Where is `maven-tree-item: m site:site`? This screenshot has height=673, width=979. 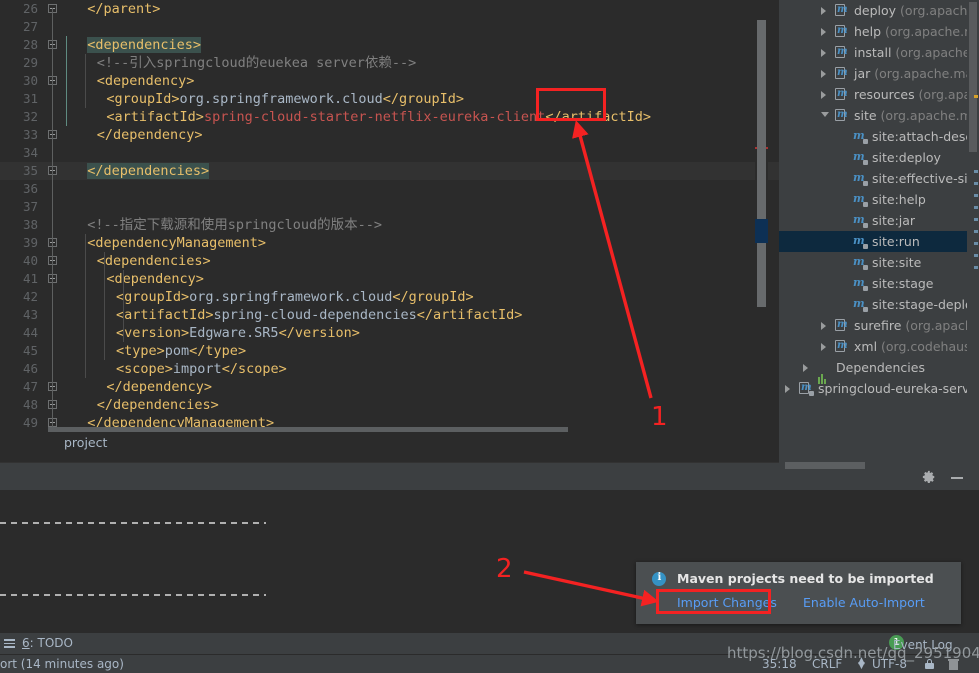 maven-tree-item: m site:site is located at coordinates (879, 262).